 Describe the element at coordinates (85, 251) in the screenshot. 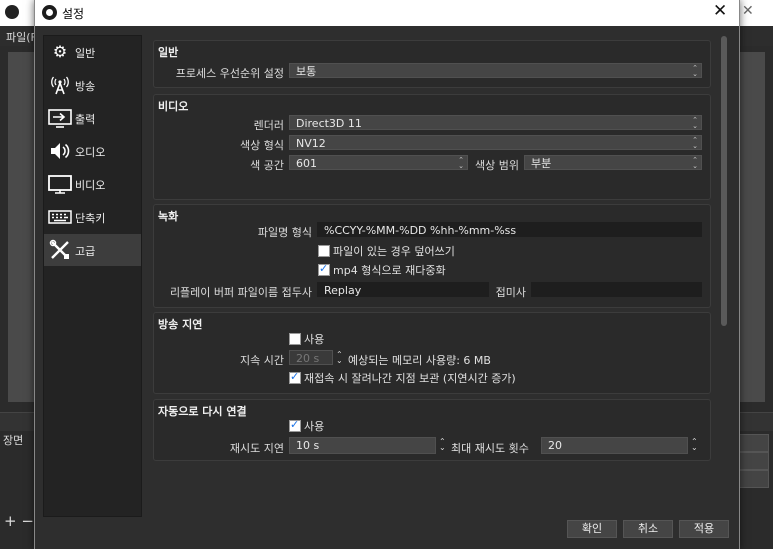

I see `sidebar-item-label: 고급` at that location.